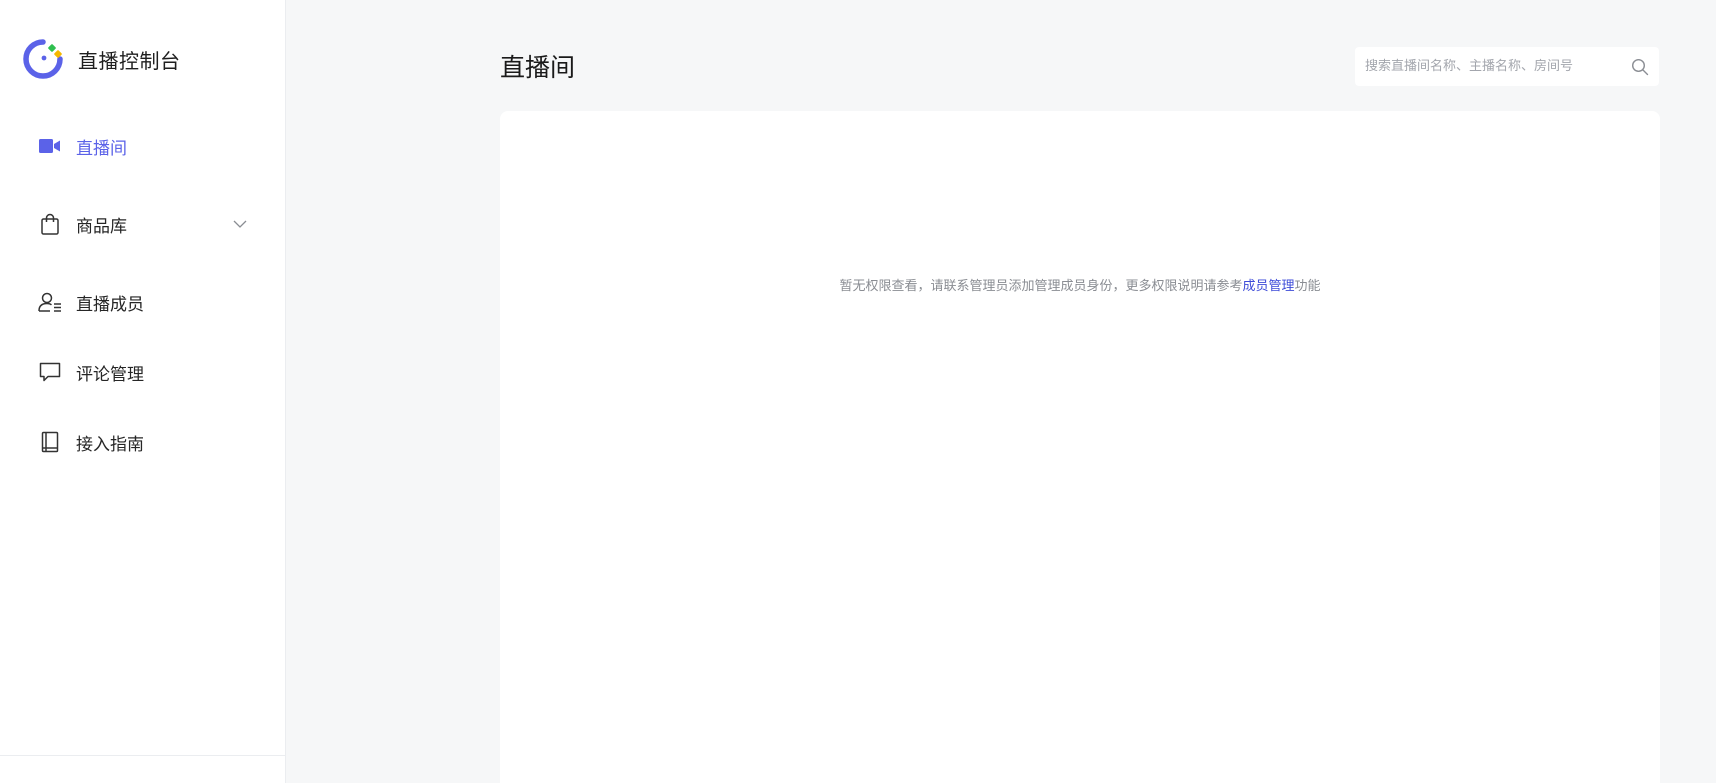 This screenshot has height=783, width=1716. Describe the element at coordinates (50, 442) in the screenshot. I see `book-icon` at that location.